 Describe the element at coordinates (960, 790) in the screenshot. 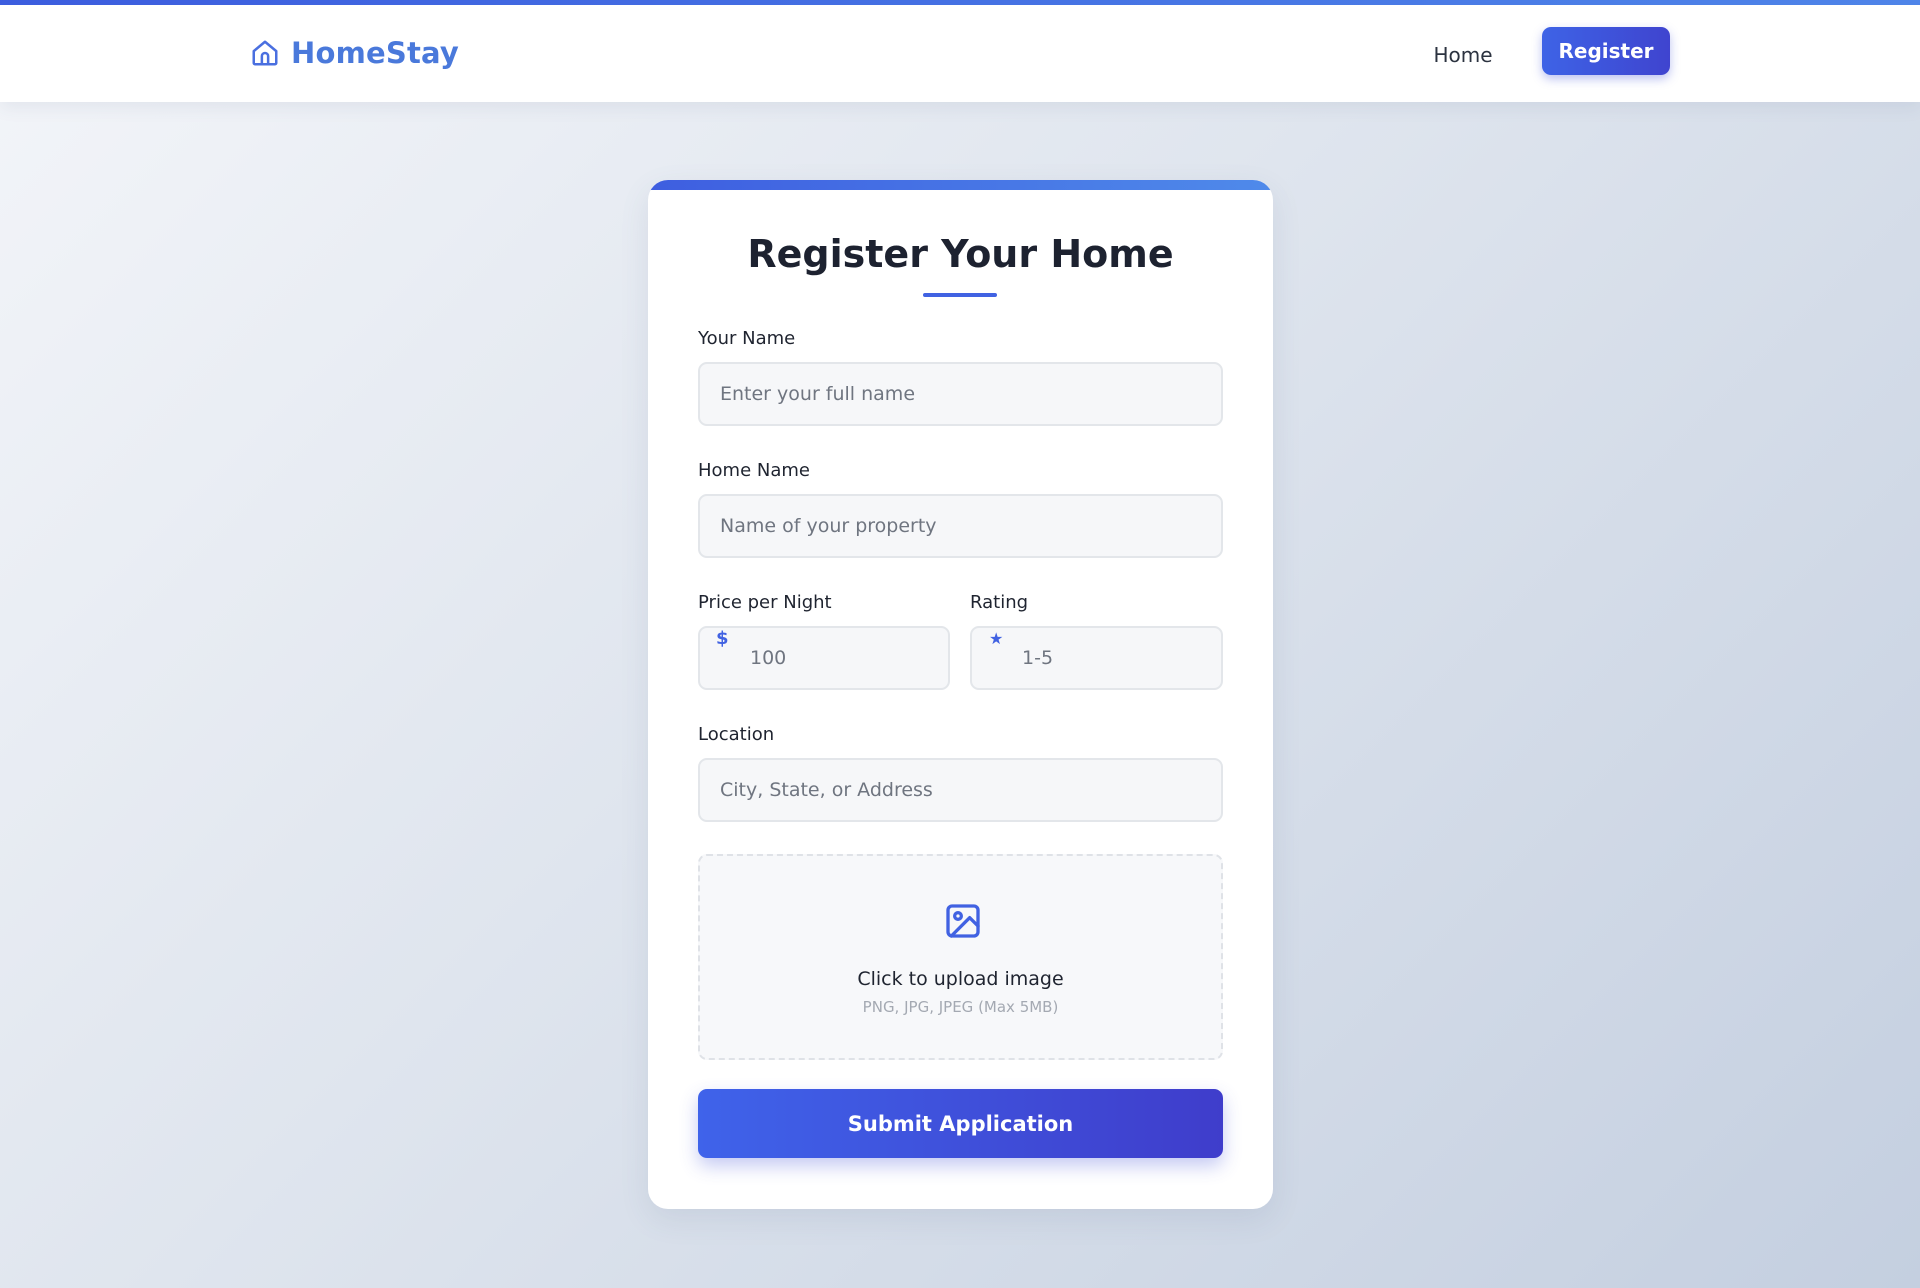

I see `location-input` at that location.